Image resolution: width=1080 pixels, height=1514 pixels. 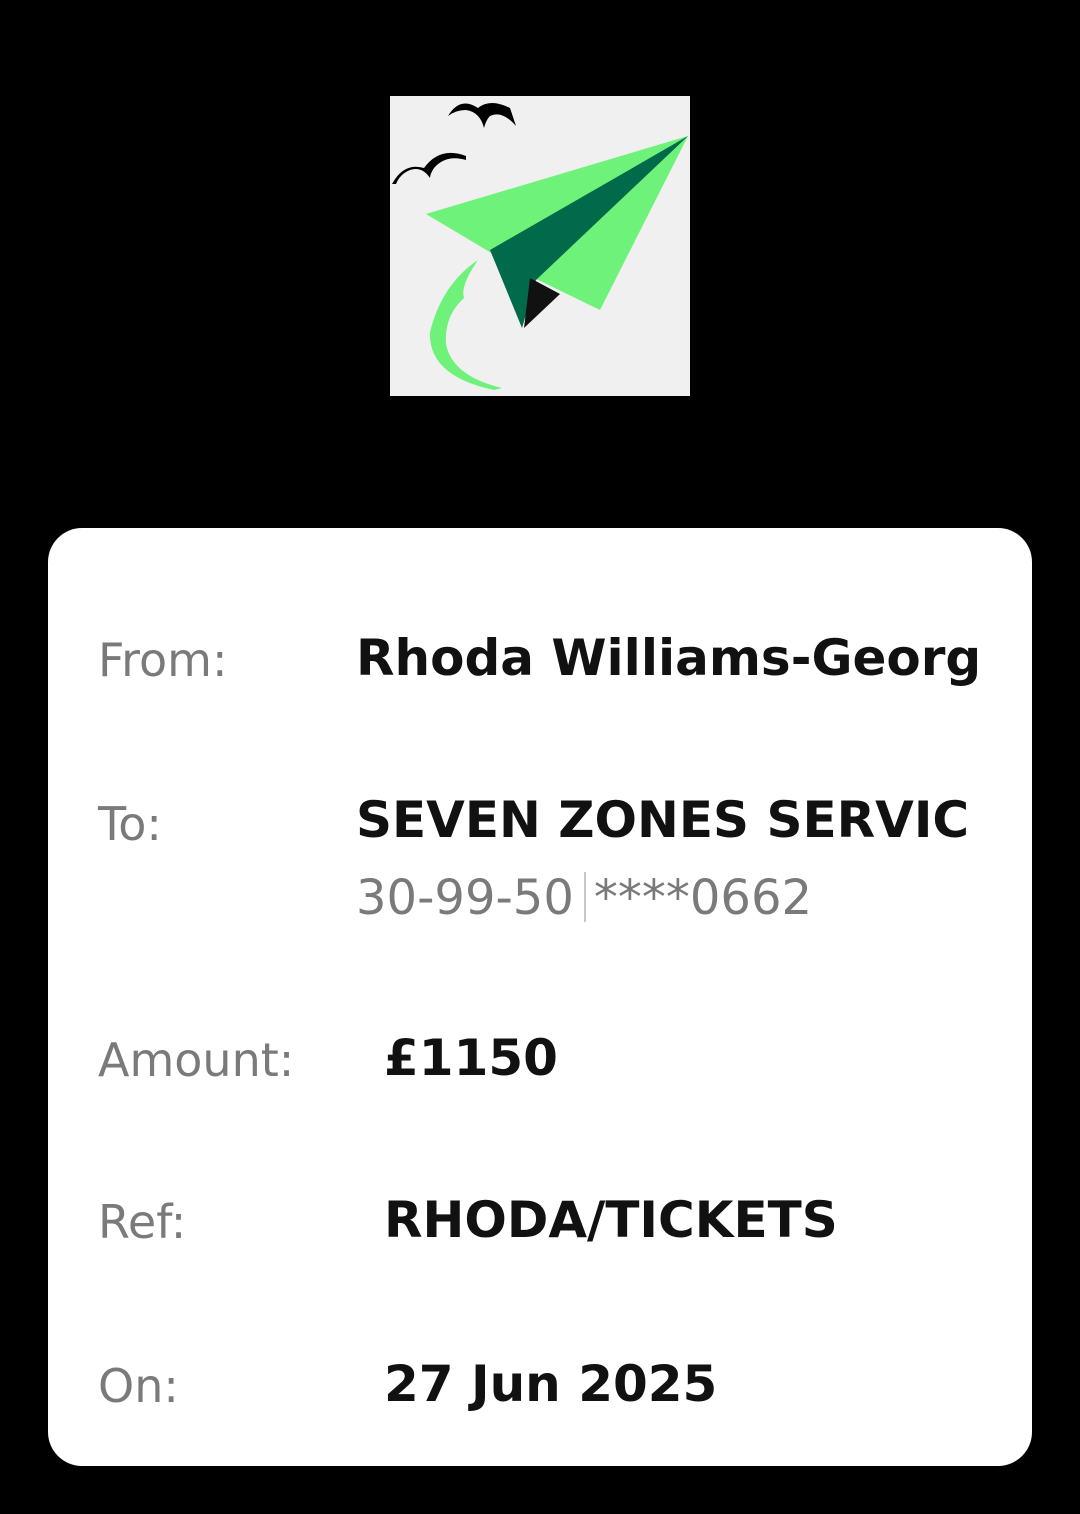 I want to click on date-value: 27 Jun 2025, so click(x=551, y=1384).